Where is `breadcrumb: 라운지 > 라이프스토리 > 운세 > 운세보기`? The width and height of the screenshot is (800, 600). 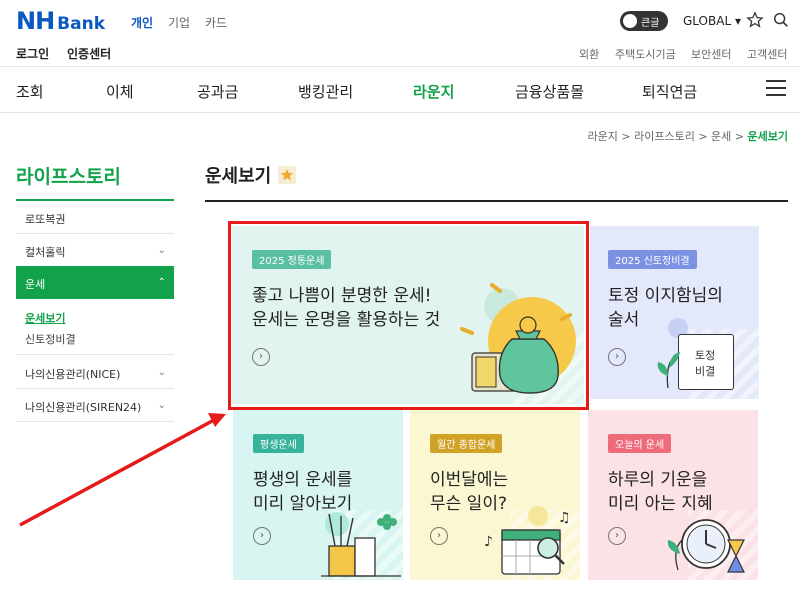
breadcrumb: 라운지 > 라이프스토리 > 운세 > 운세보기 is located at coordinates (688, 136).